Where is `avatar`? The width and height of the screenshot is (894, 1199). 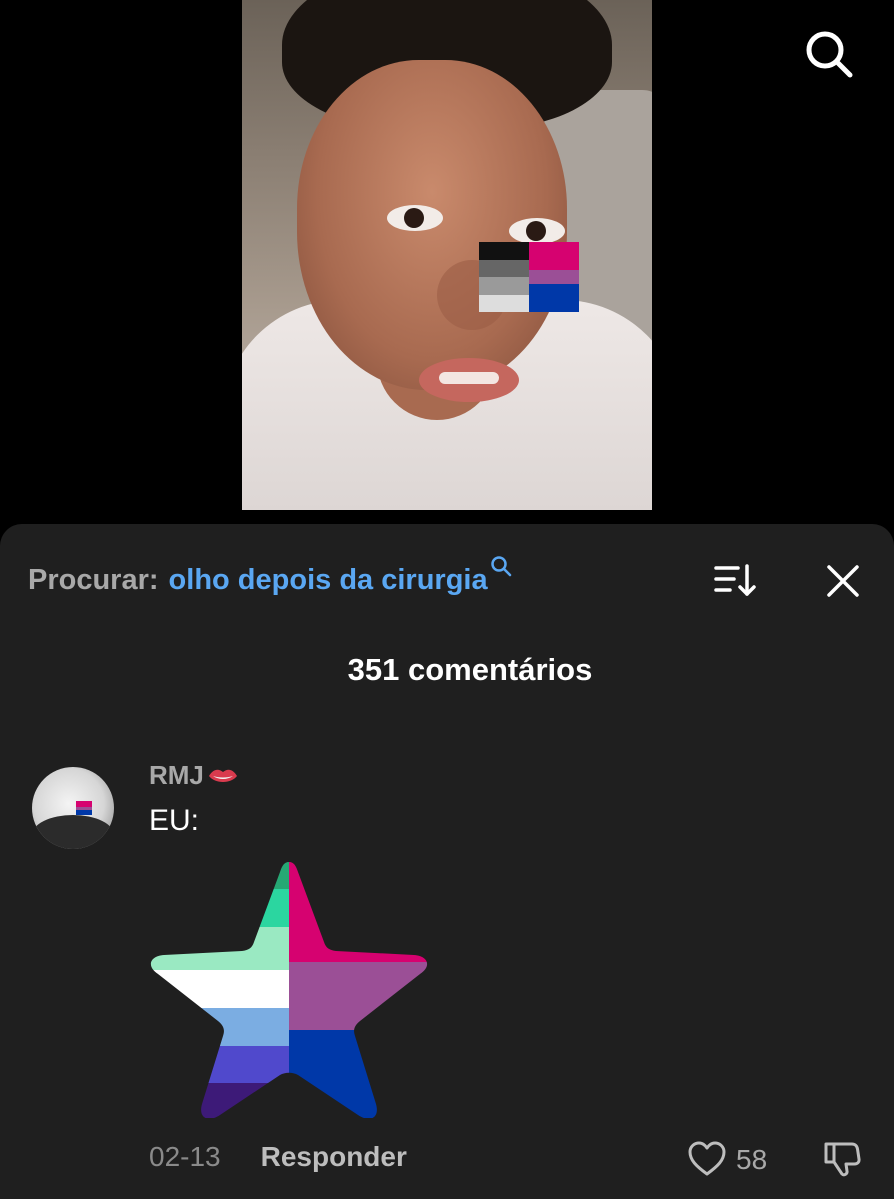 avatar is located at coordinates (73, 808).